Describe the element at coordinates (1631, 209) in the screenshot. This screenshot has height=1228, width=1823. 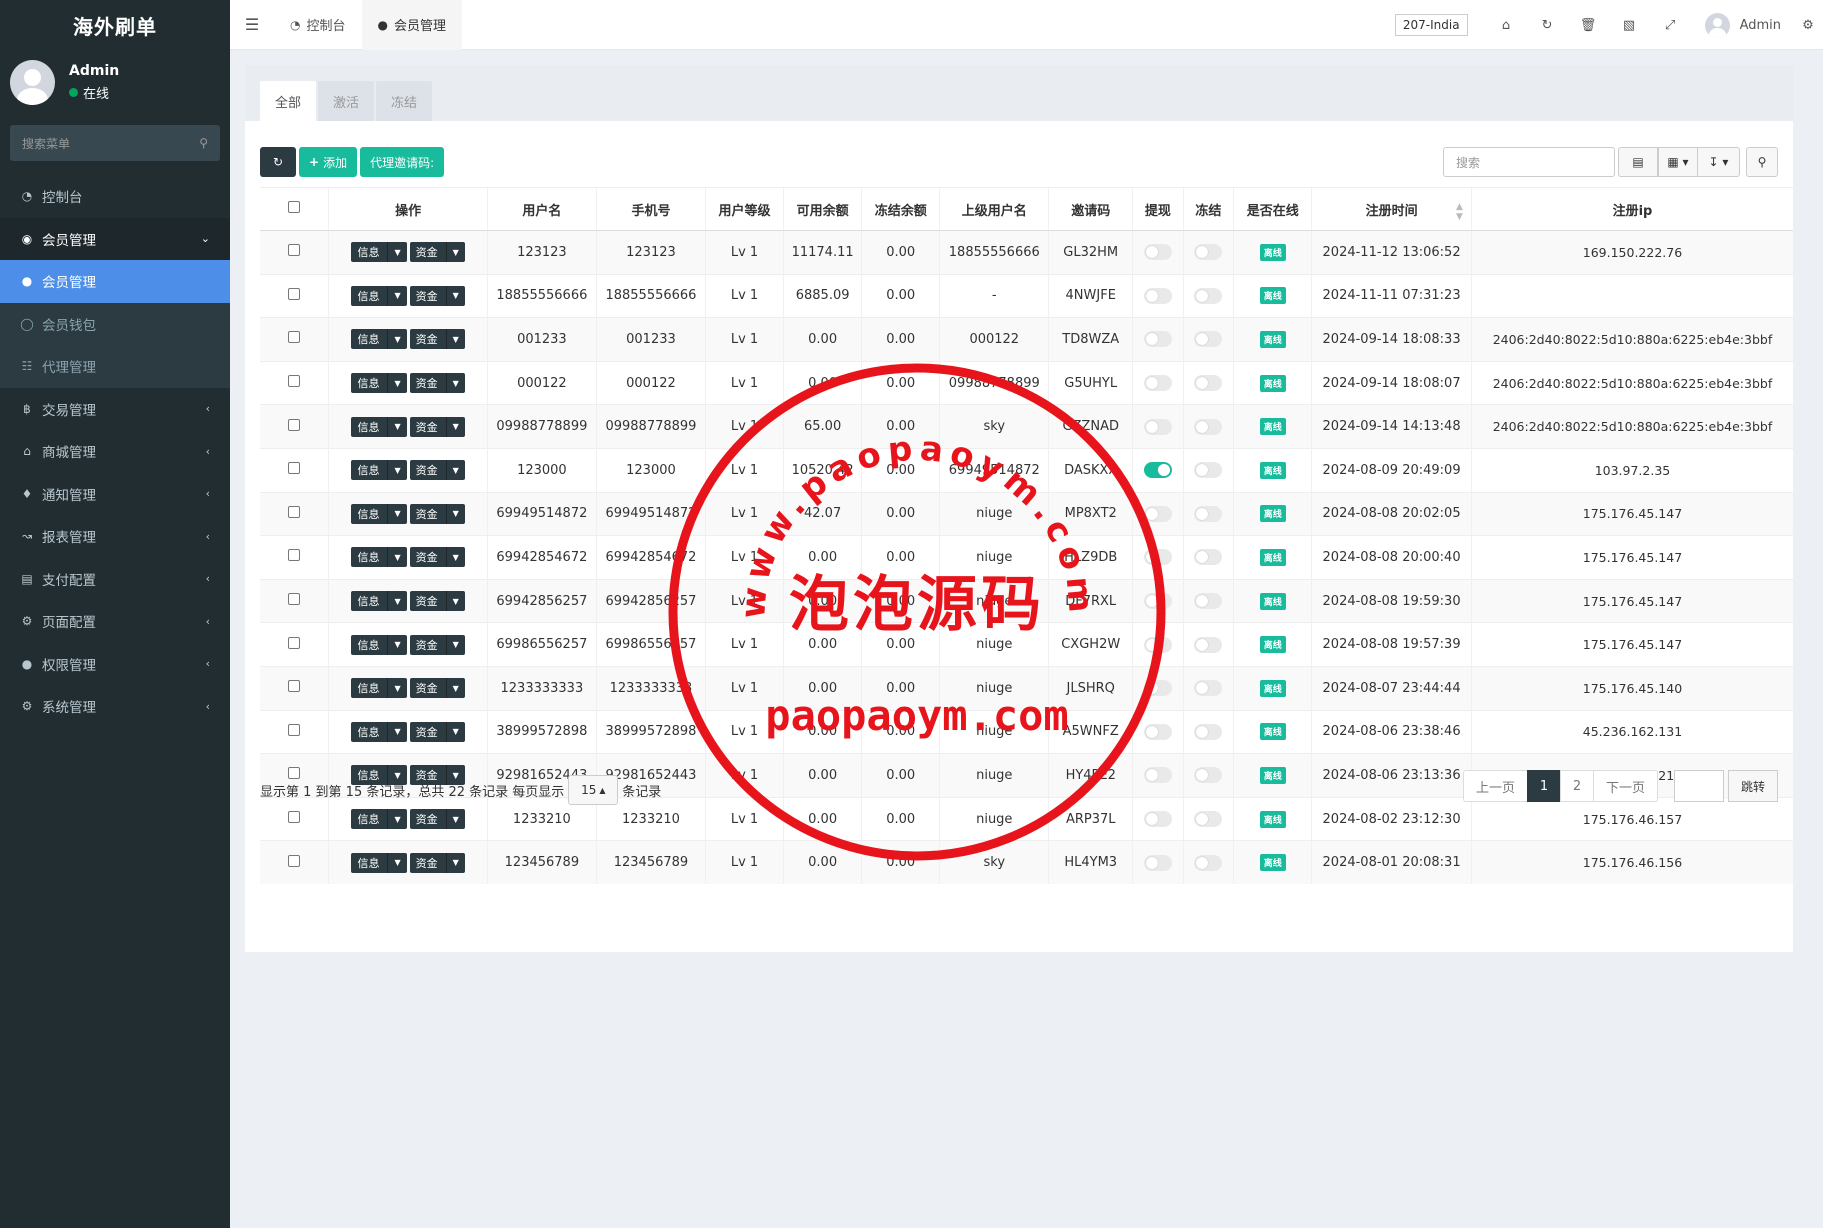
I see `col-header: 注册ip` at that location.